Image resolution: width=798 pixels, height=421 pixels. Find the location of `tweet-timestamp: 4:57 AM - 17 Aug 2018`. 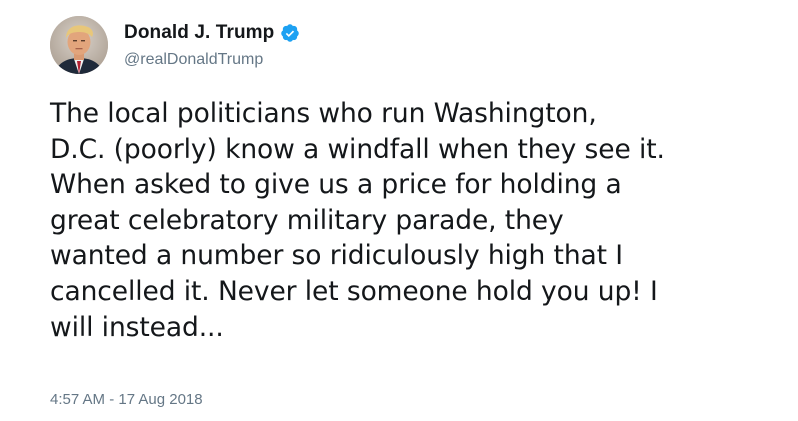

tweet-timestamp: 4:57 AM - 17 Aug 2018 is located at coordinates (126, 399).